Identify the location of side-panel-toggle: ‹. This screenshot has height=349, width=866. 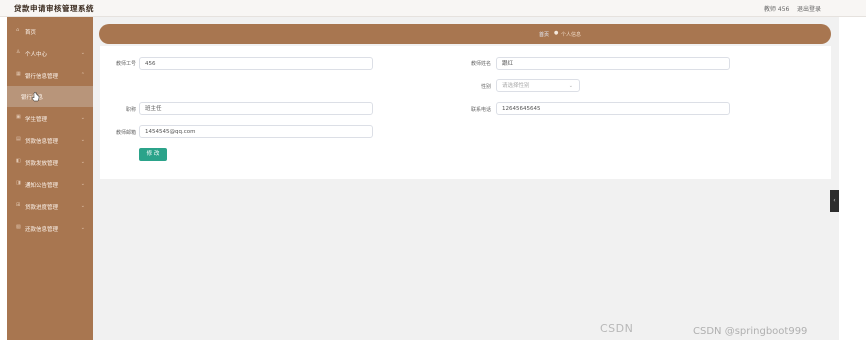
(834, 201).